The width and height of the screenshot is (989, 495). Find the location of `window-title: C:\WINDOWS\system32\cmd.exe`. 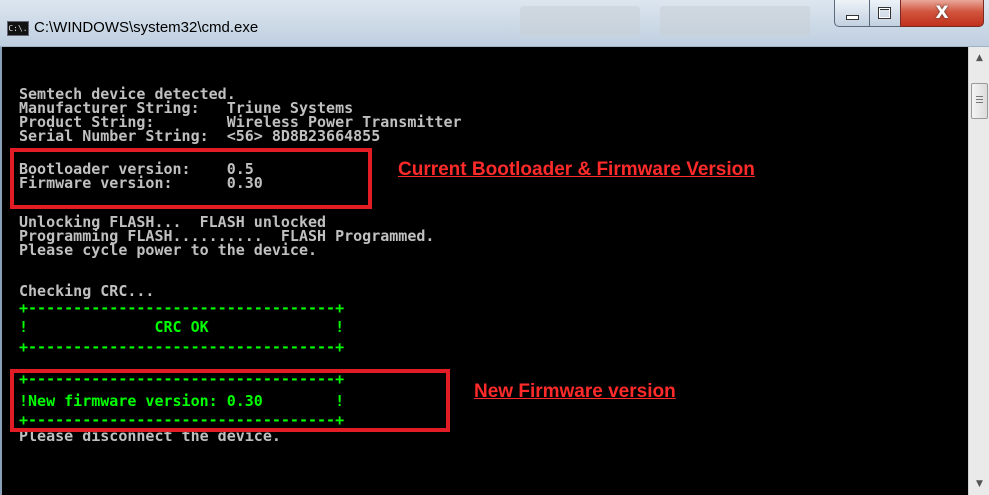

window-title: C:\WINDOWS\system32\cmd.exe is located at coordinates (146, 27).